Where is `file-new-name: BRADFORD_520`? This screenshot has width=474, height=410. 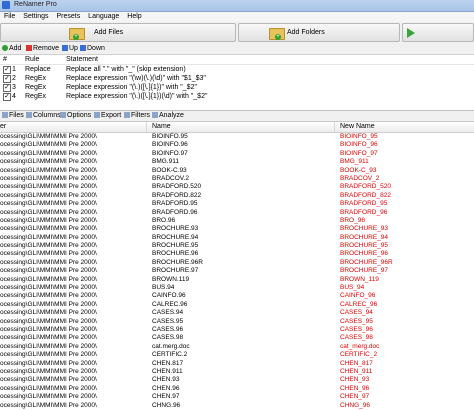
file-new-name: BRADFORD_520 is located at coordinates (365, 187).